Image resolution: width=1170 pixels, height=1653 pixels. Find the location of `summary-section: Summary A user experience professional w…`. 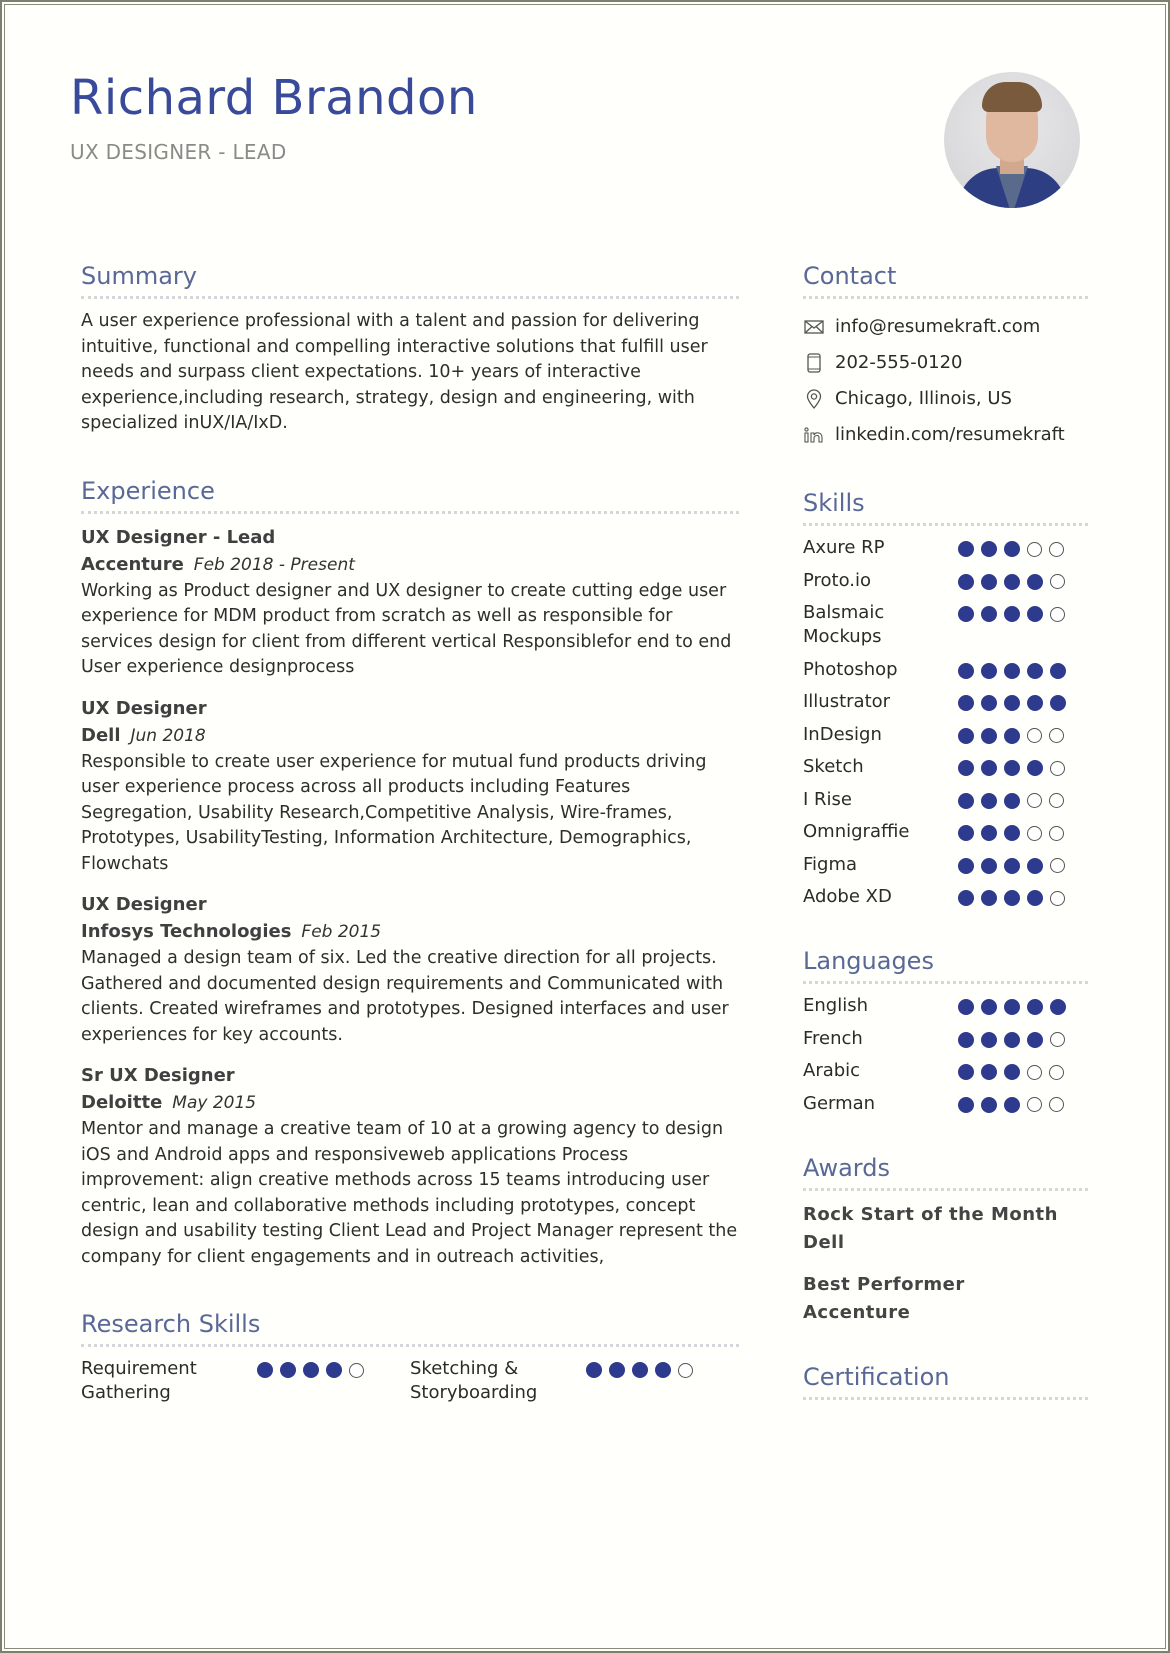

summary-section: Summary A user experience professional w… is located at coordinates (410, 349).